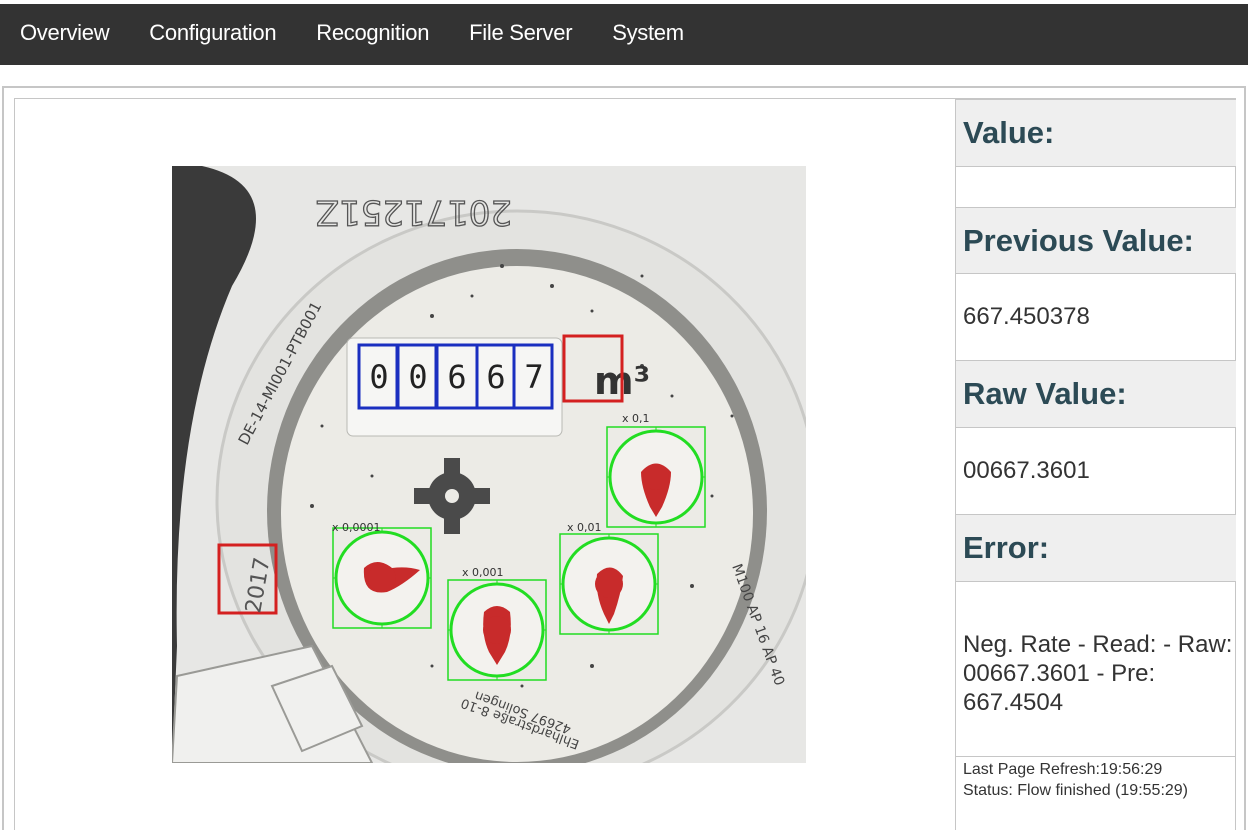 Image resolution: width=1248 pixels, height=830 pixels. Describe the element at coordinates (1096, 756) in the screenshot. I see `status-separator` at that location.